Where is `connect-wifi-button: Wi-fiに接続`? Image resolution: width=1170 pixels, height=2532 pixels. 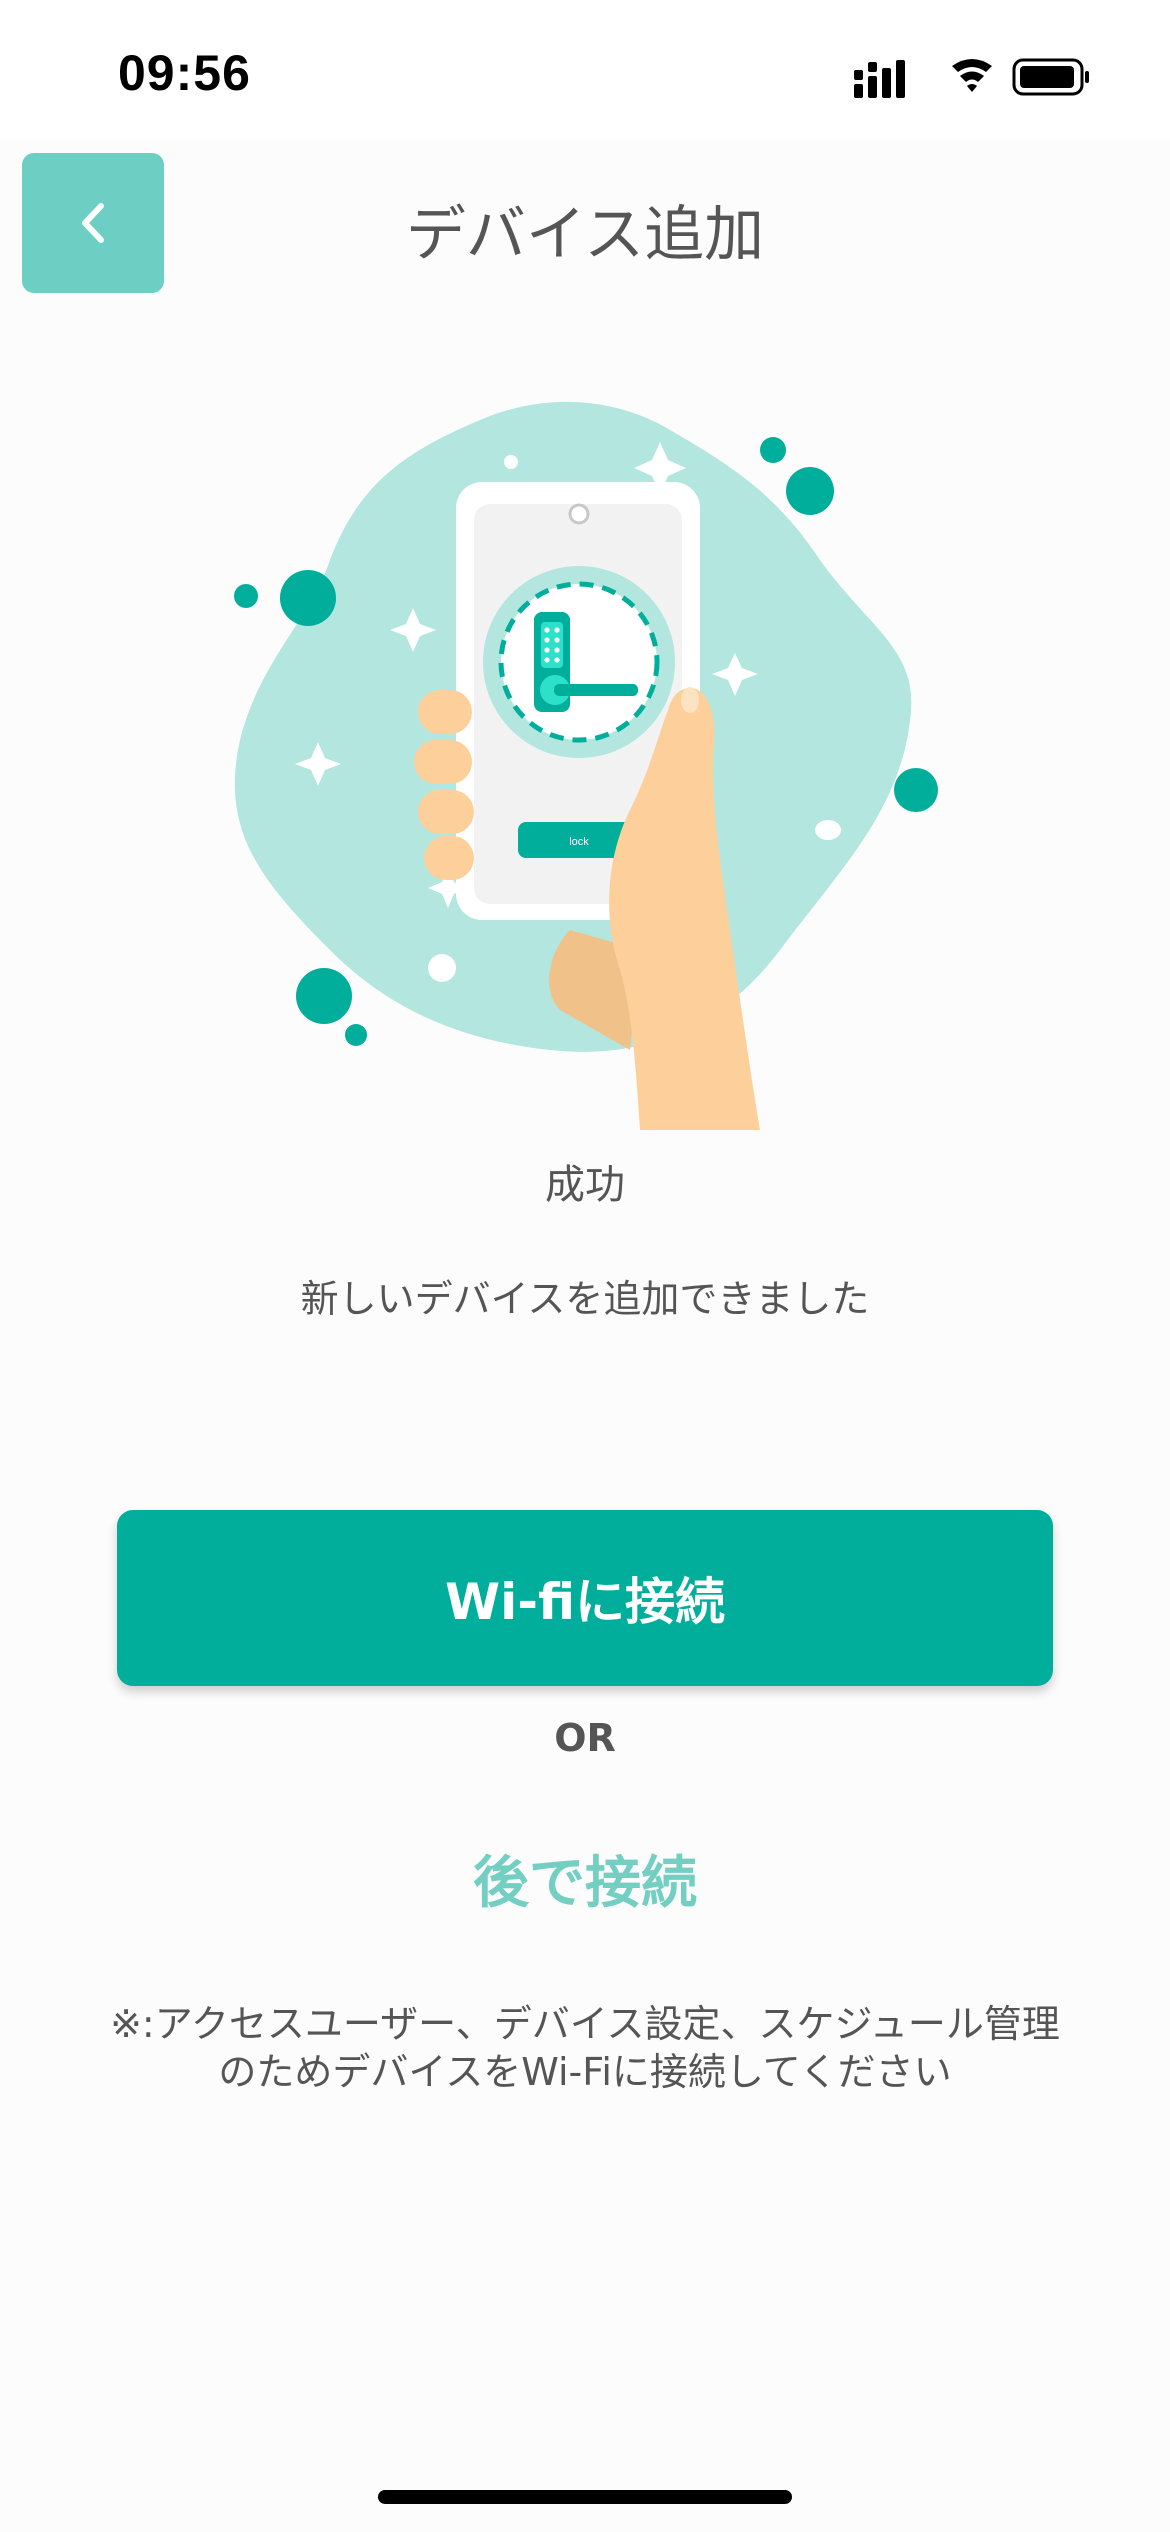 connect-wifi-button: Wi-fiに接続 is located at coordinates (585, 1598).